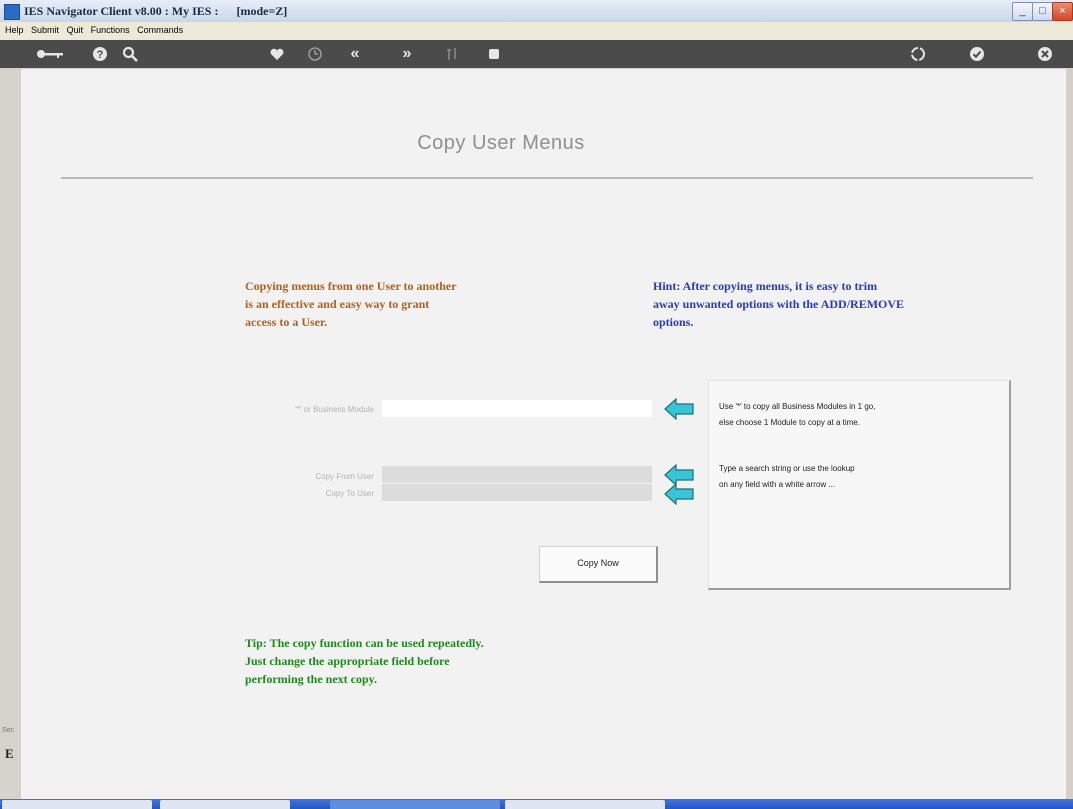 Image resolution: width=1073 pixels, height=809 pixels. Describe the element at coordinates (12, 12) in the screenshot. I see `app-icon` at that location.